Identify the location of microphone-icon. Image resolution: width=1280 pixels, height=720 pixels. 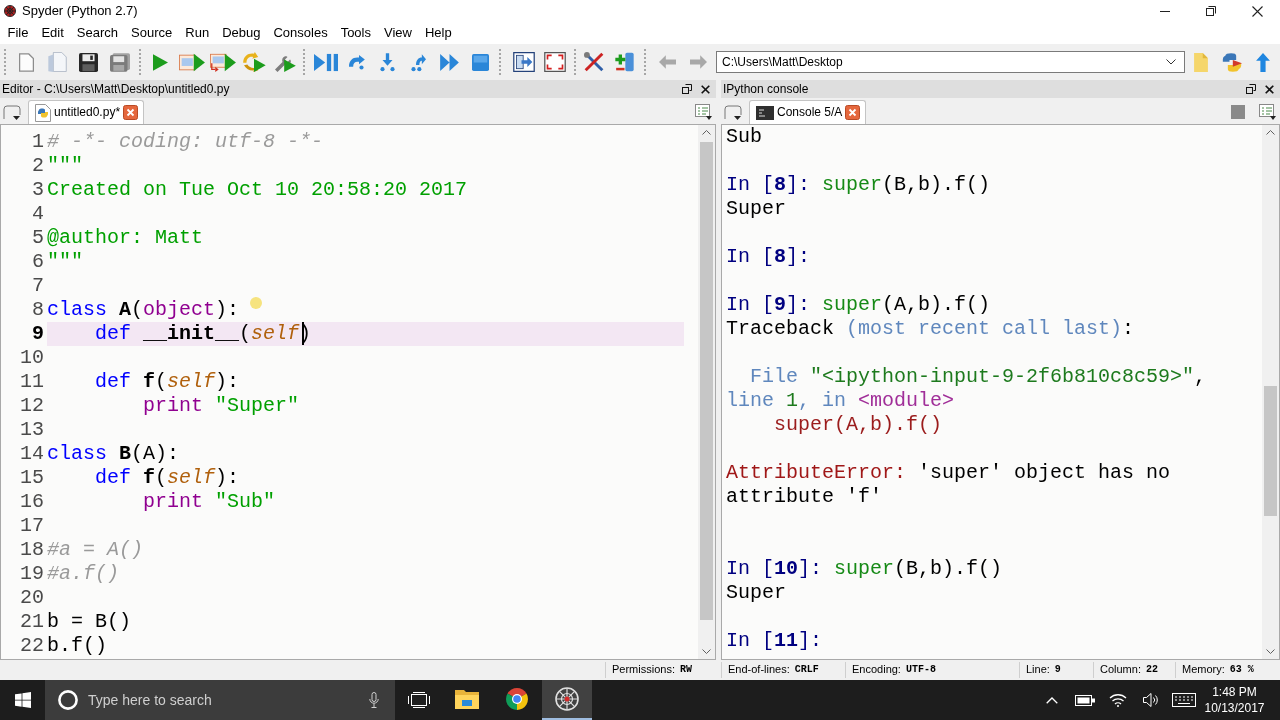
(374, 700).